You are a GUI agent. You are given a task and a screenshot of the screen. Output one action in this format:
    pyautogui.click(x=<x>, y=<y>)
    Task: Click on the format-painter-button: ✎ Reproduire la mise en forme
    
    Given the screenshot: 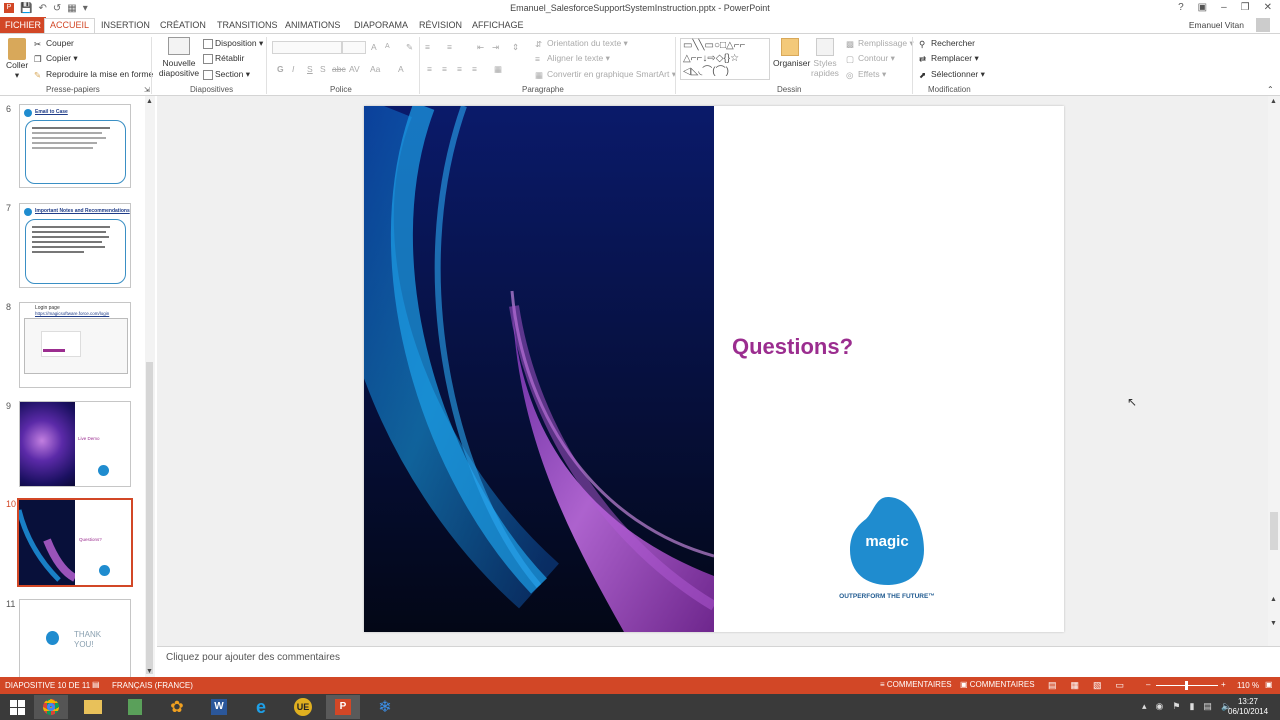 What is the action you would take?
    pyautogui.click(x=93, y=74)
    